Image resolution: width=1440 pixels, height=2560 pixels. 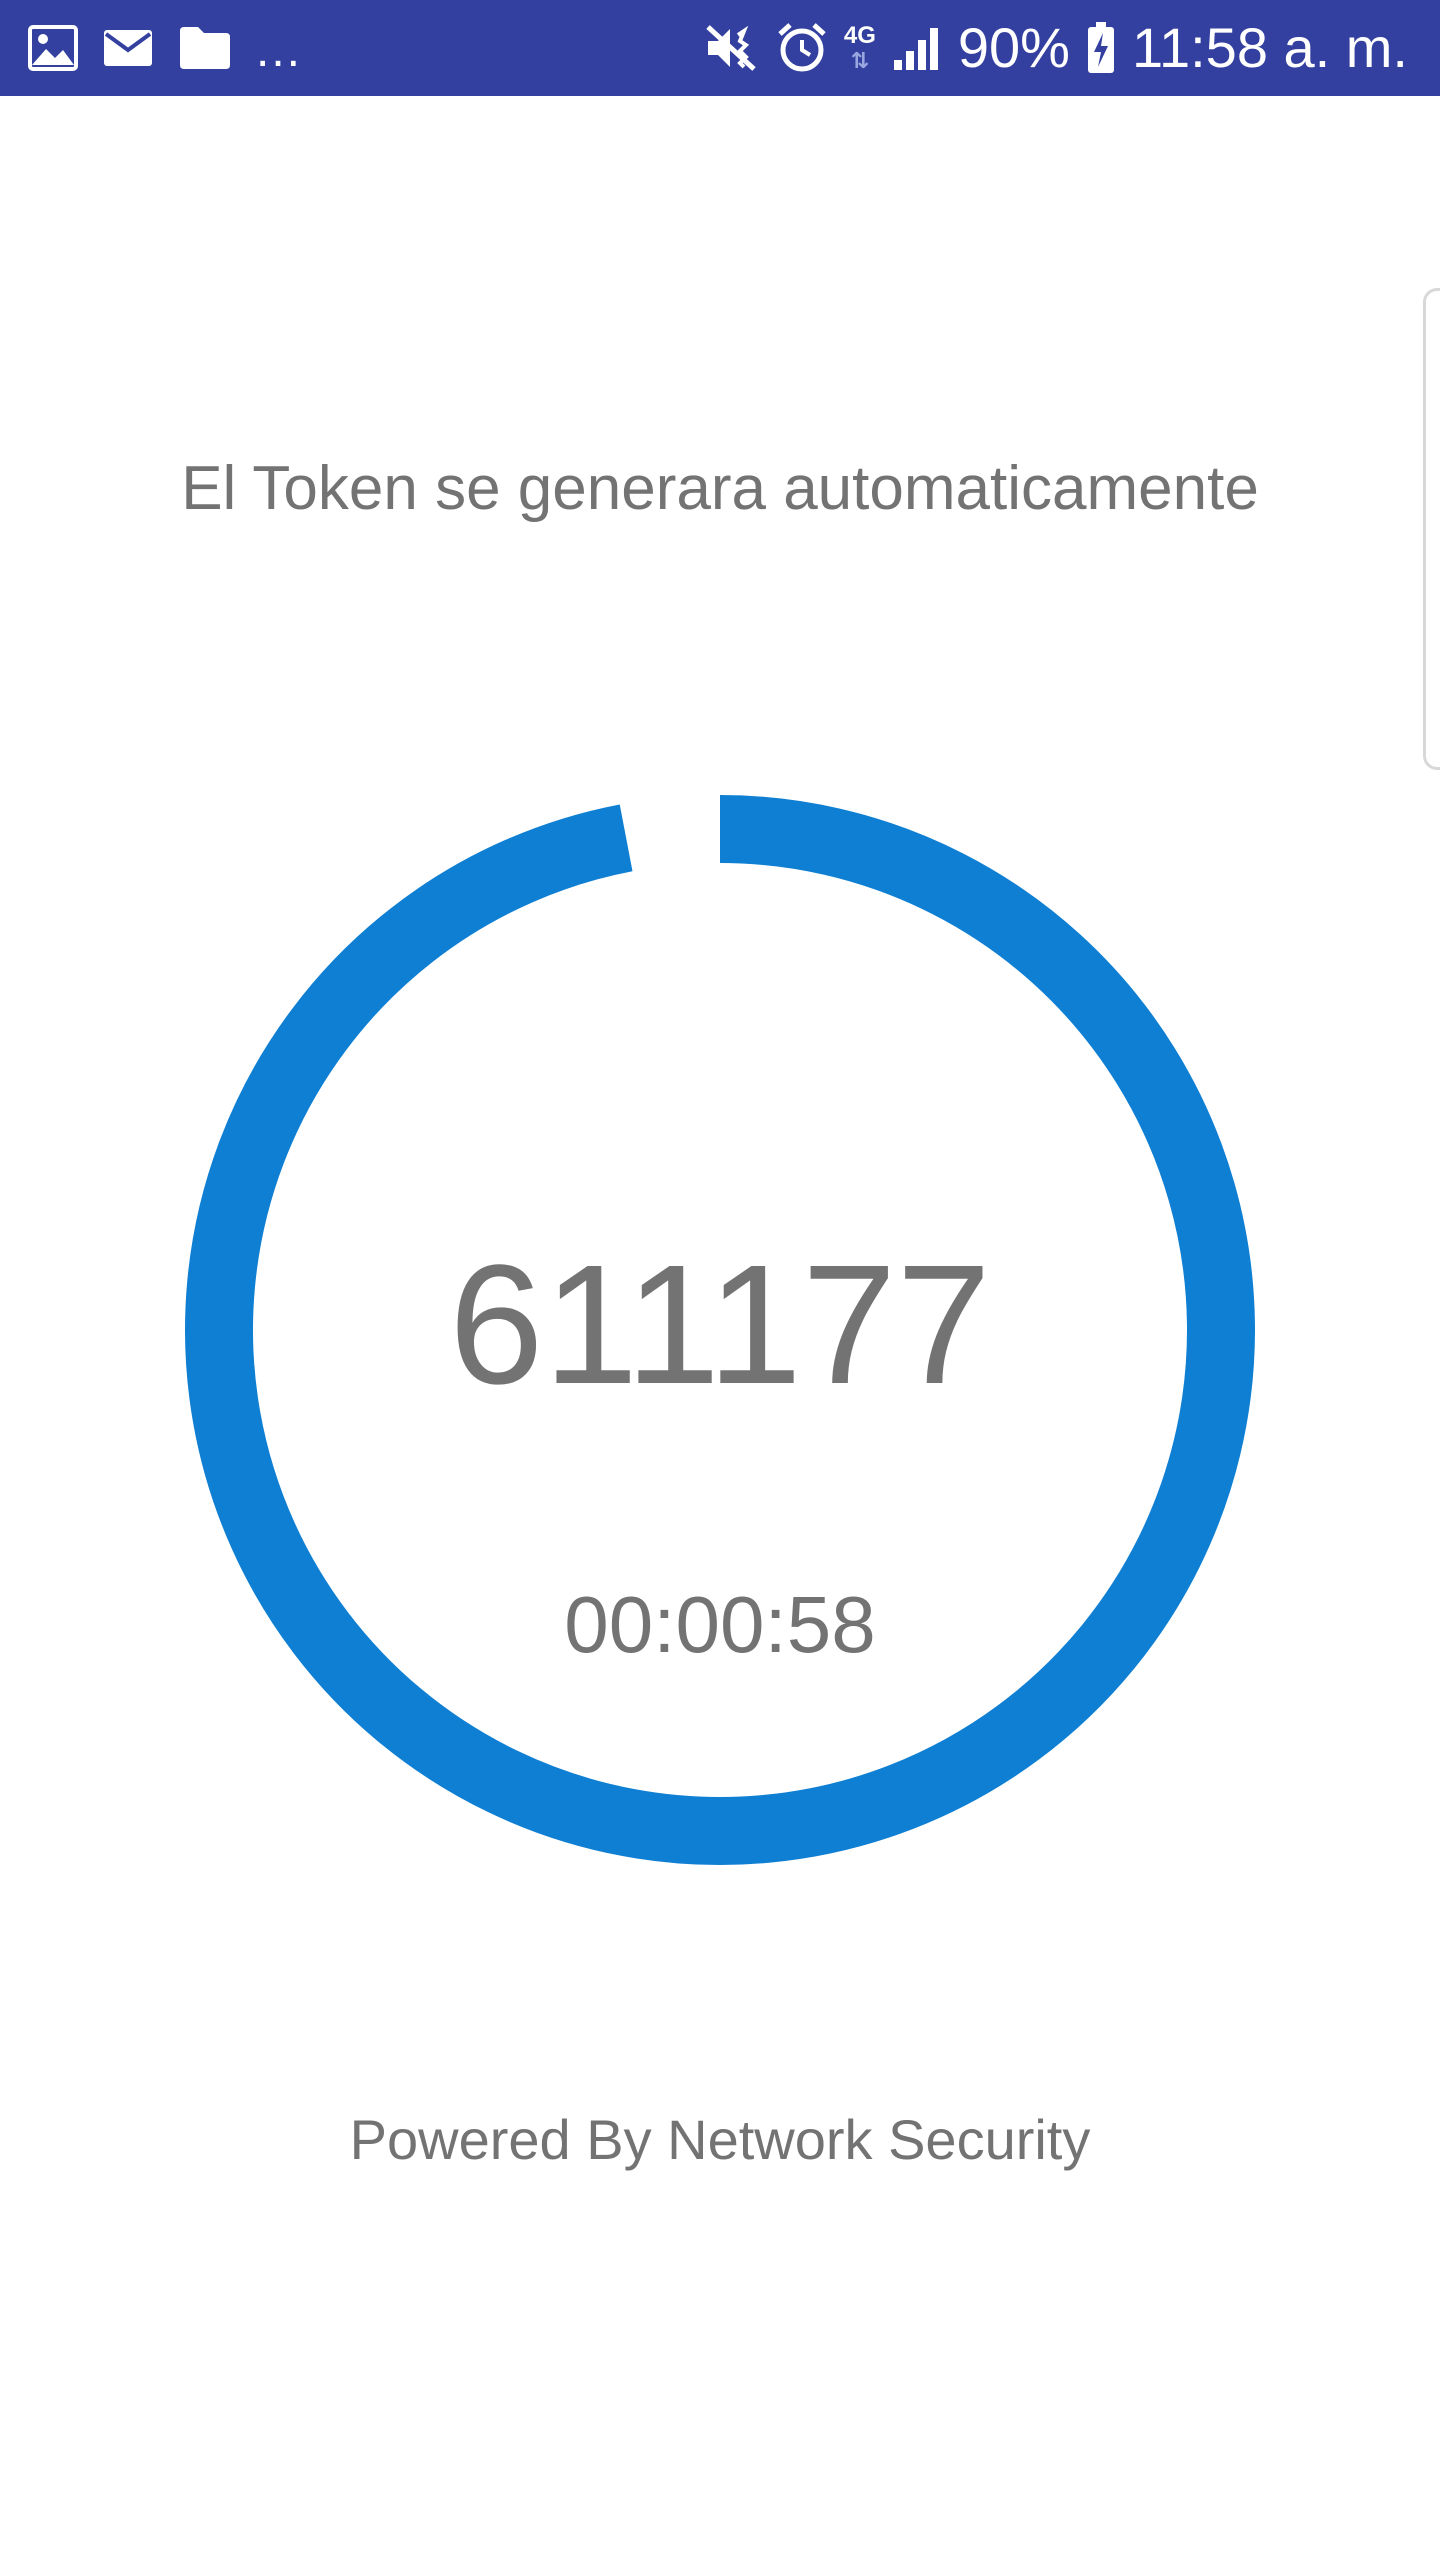 I want to click on folder-icon, so click(x=205, y=48).